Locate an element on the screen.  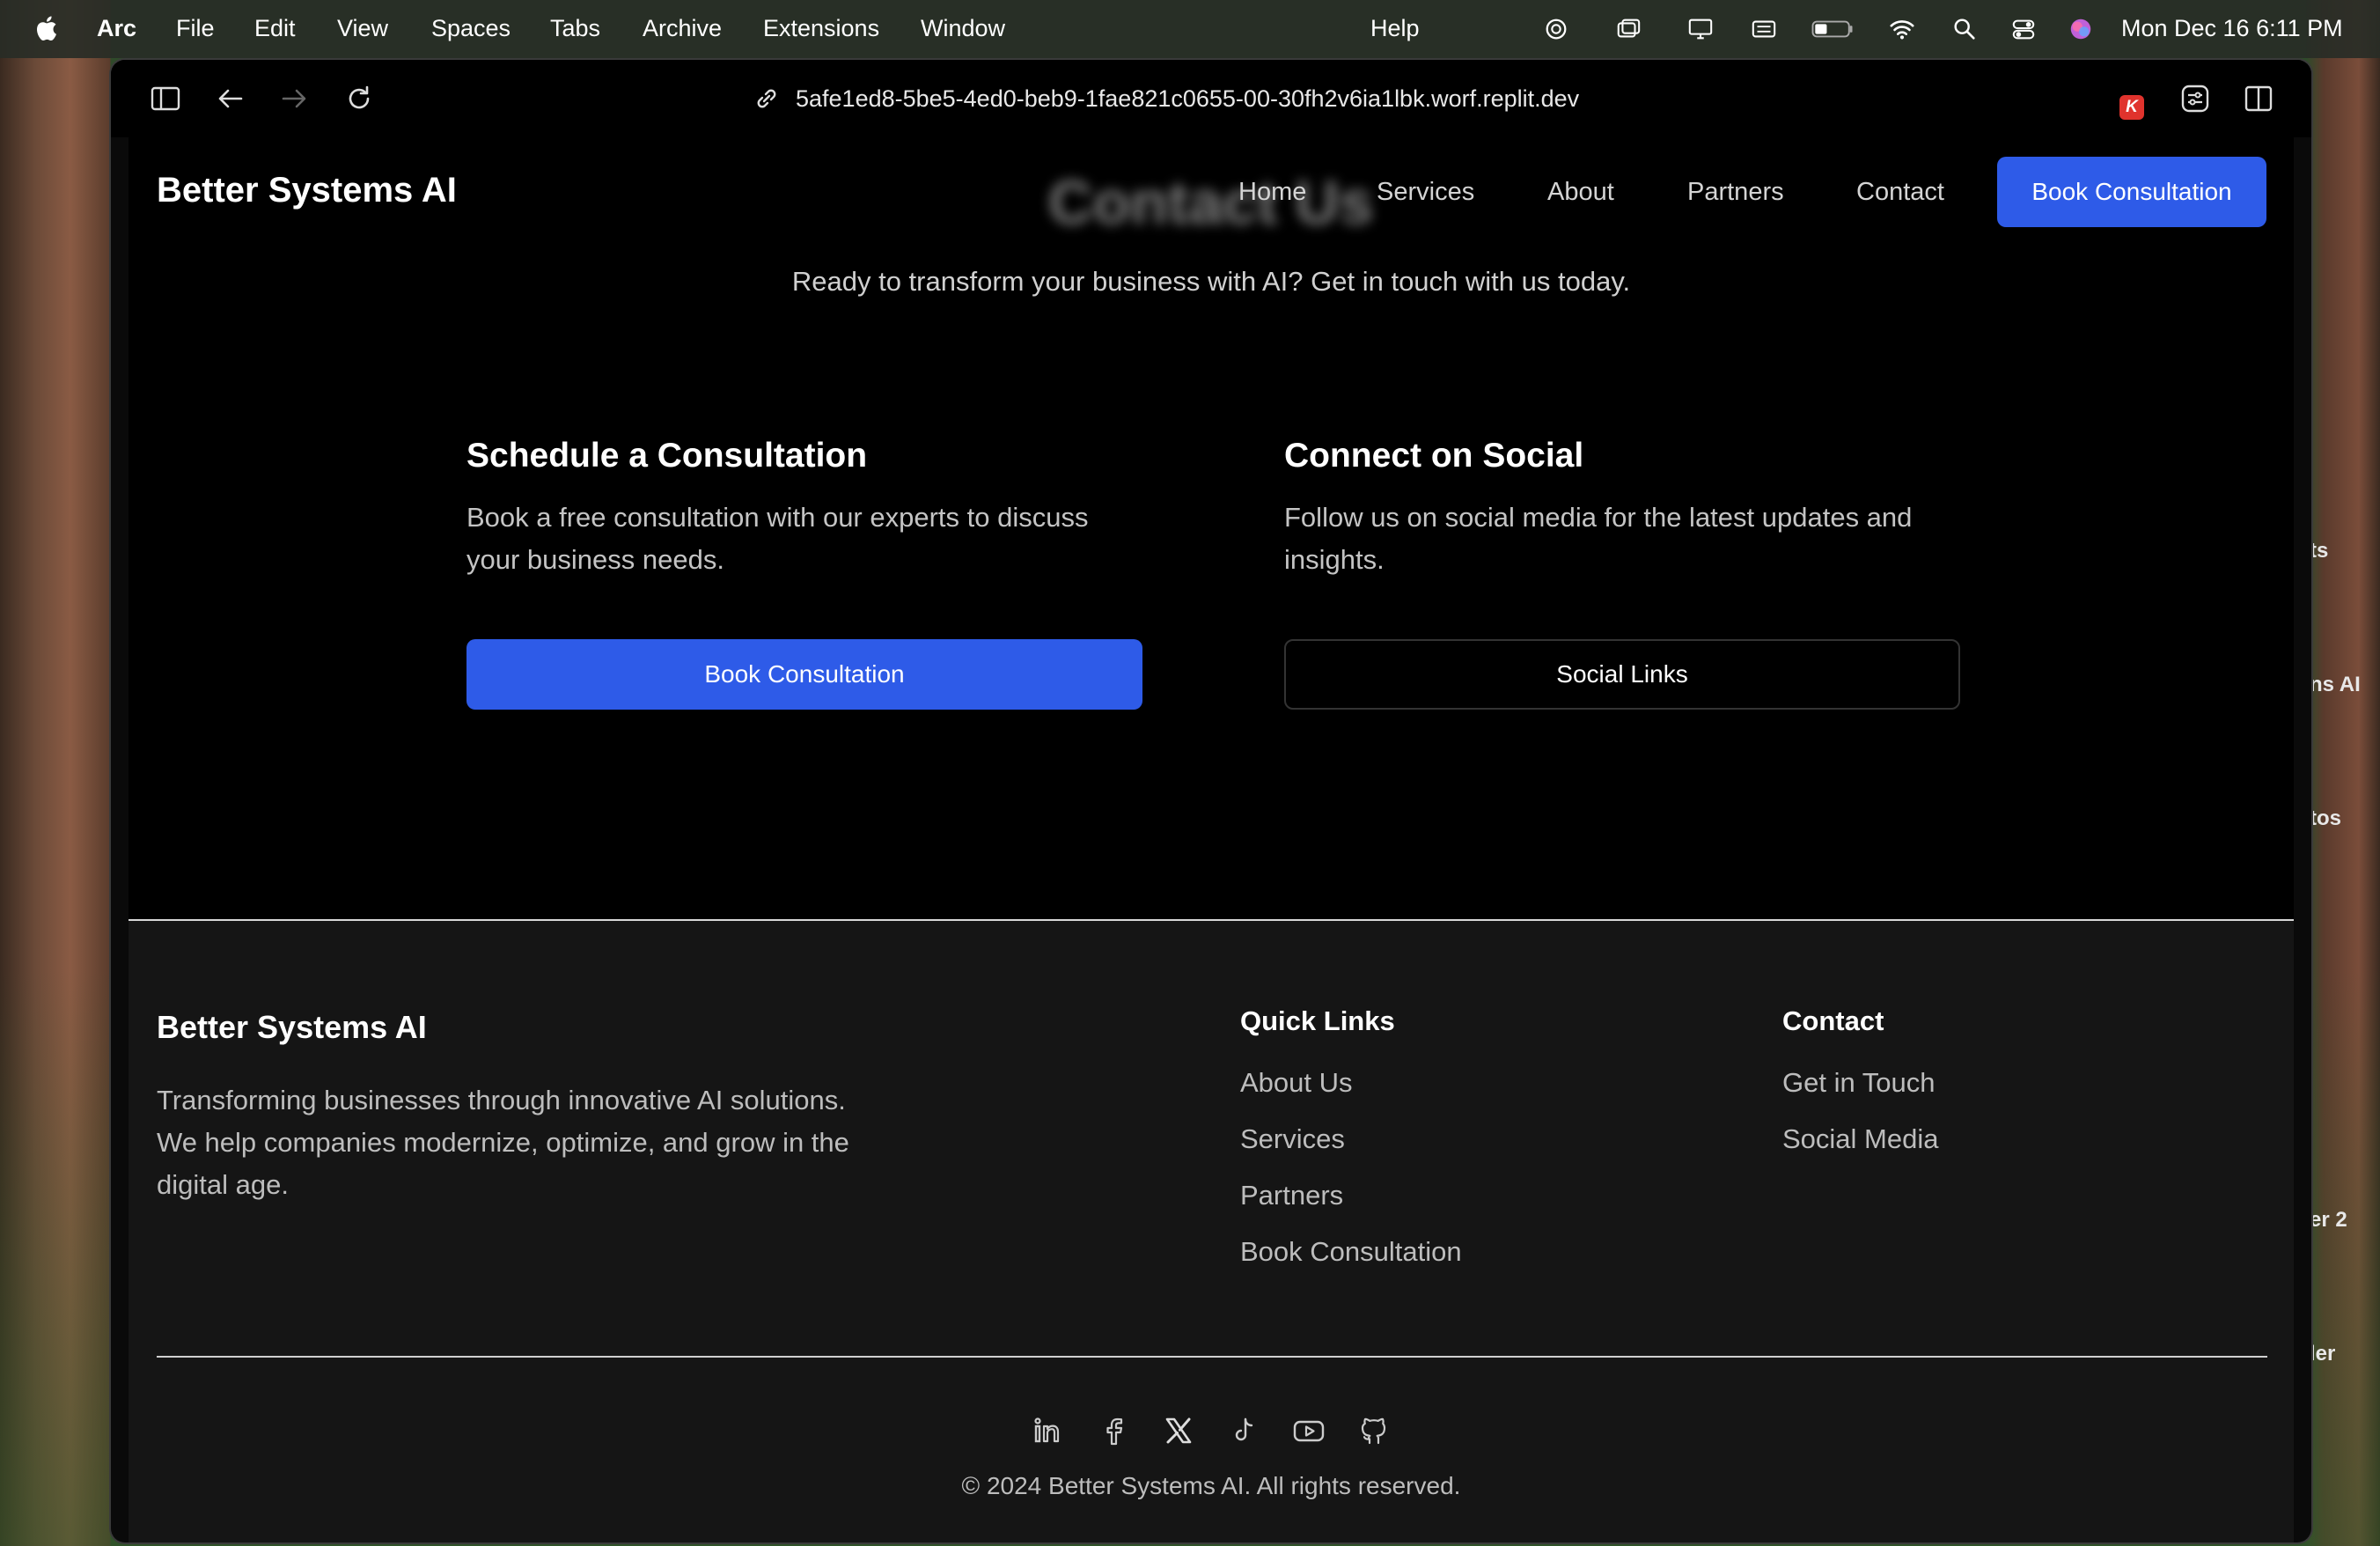
siri-icon is located at coordinates (2081, 29).